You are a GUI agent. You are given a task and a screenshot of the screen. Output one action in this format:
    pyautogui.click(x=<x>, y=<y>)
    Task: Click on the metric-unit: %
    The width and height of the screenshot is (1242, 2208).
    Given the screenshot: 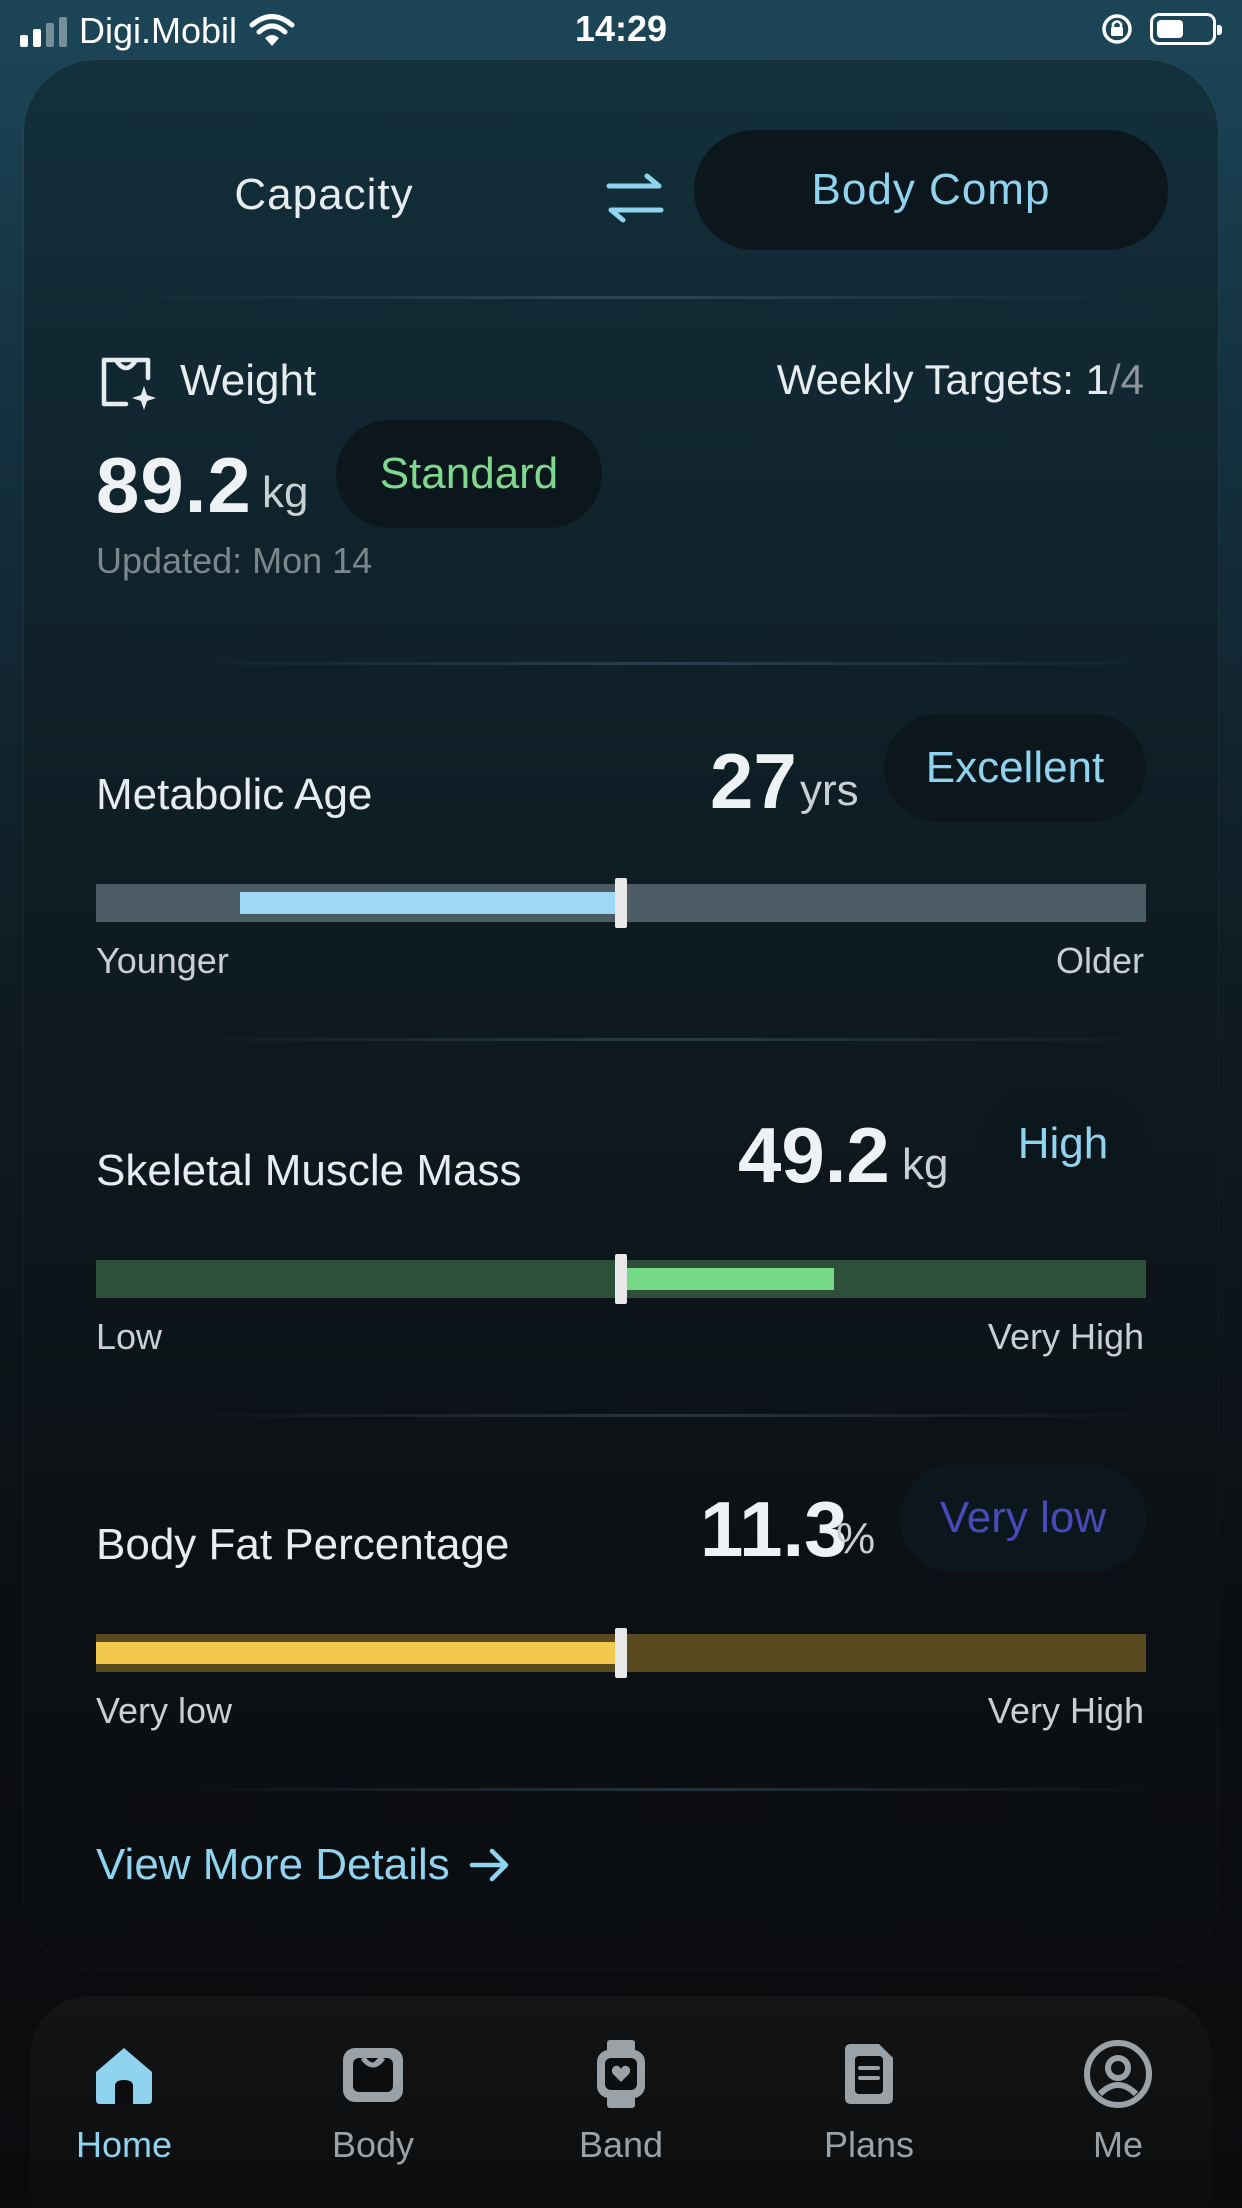 What is the action you would take?
    pyautogui.click(x=856, y=1538)
    